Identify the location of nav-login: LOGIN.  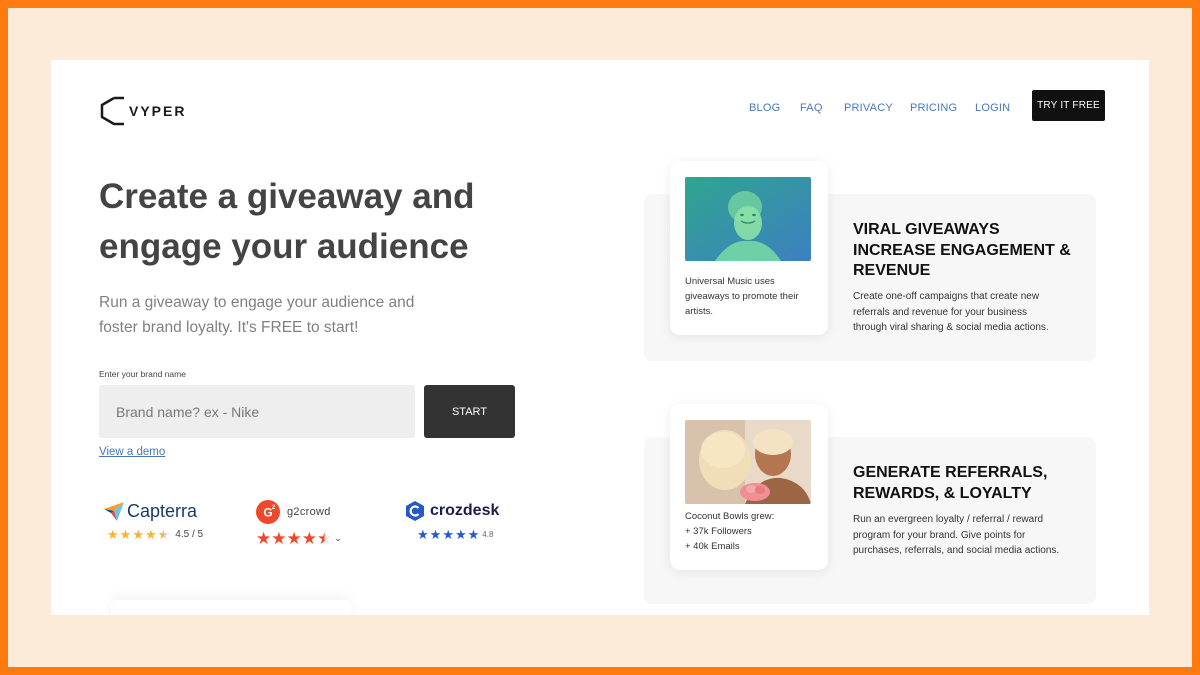
(992, 108).